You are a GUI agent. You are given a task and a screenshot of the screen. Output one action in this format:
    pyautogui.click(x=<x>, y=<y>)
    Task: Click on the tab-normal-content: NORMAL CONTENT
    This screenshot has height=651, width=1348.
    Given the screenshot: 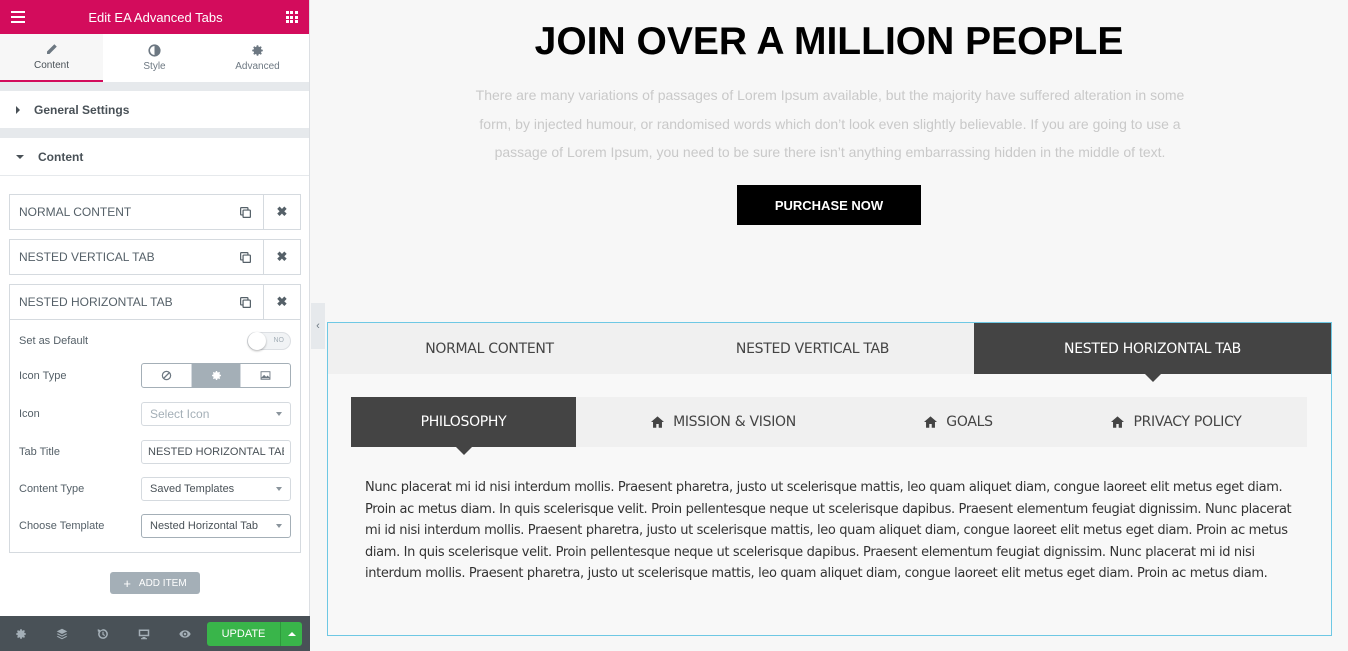 What is the action you would take?
    pyautogui.click(x=489, y=348)
    